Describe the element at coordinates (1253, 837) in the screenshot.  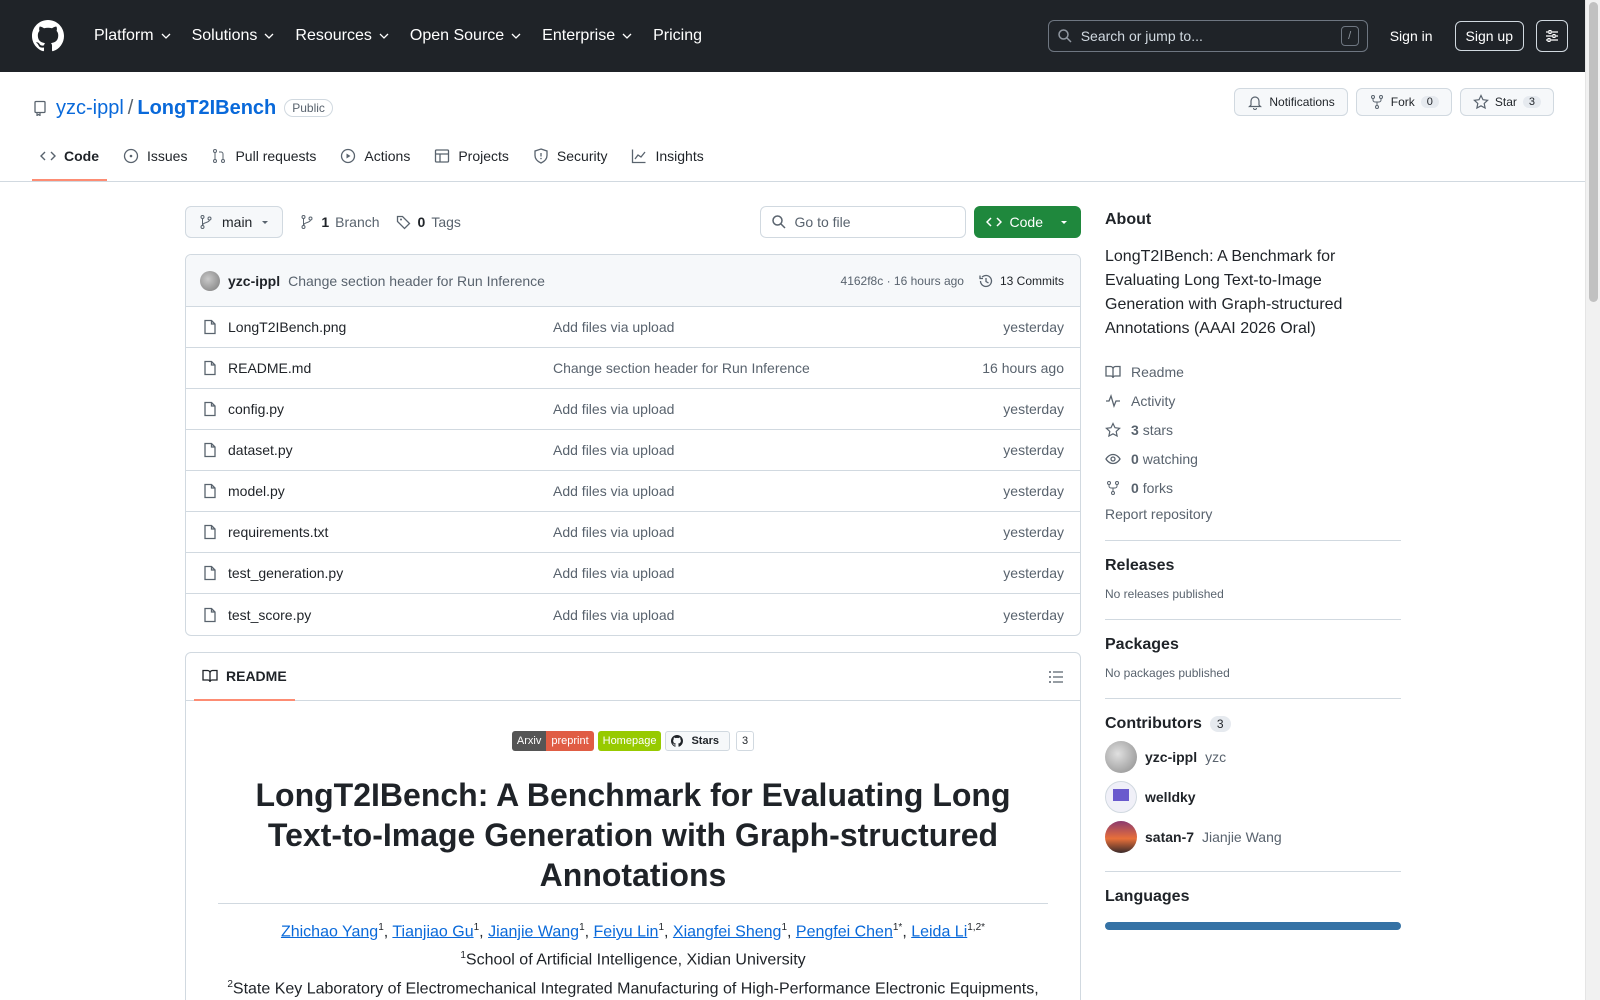
I see `contributor-item: satan-7 Jianjie Wang` at that location.